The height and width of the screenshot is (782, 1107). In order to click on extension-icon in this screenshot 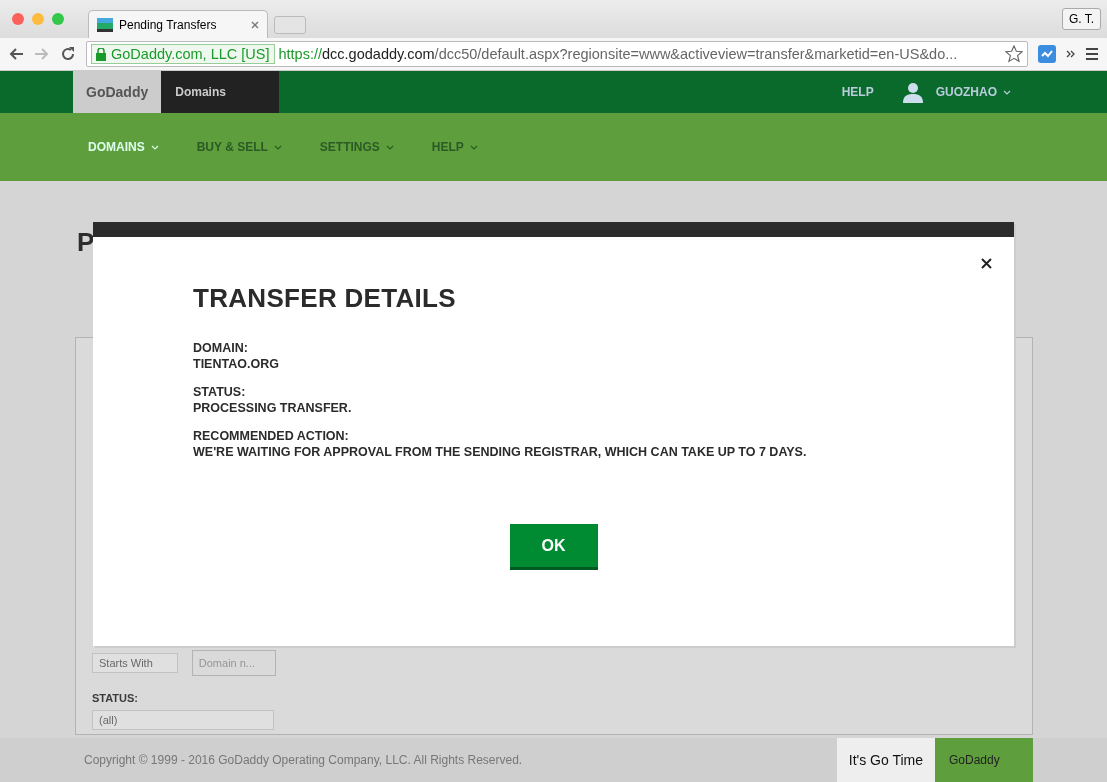, I will do `click(1047, 54)`.